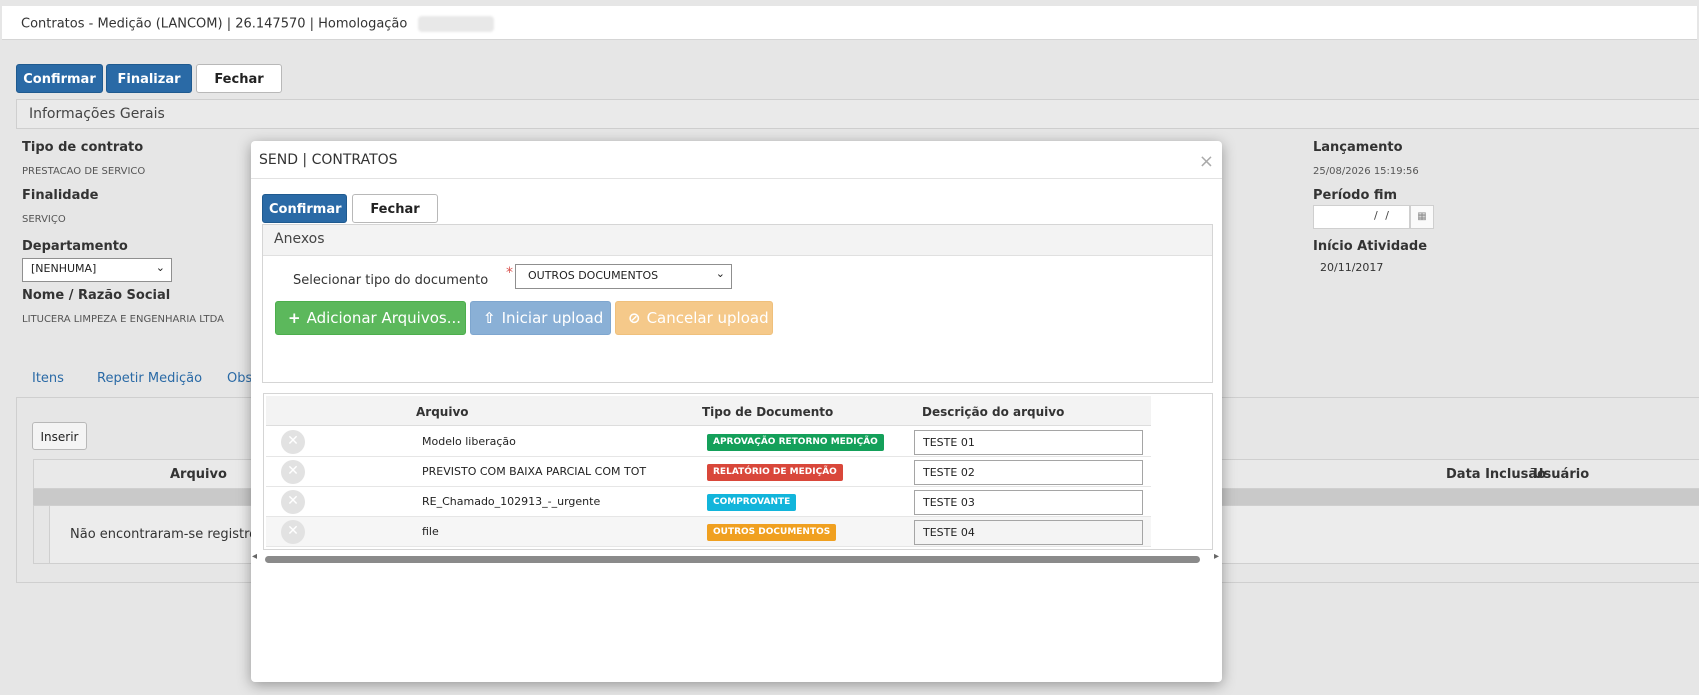  I want to click on insert-button: Inserir, so click(59, 436).